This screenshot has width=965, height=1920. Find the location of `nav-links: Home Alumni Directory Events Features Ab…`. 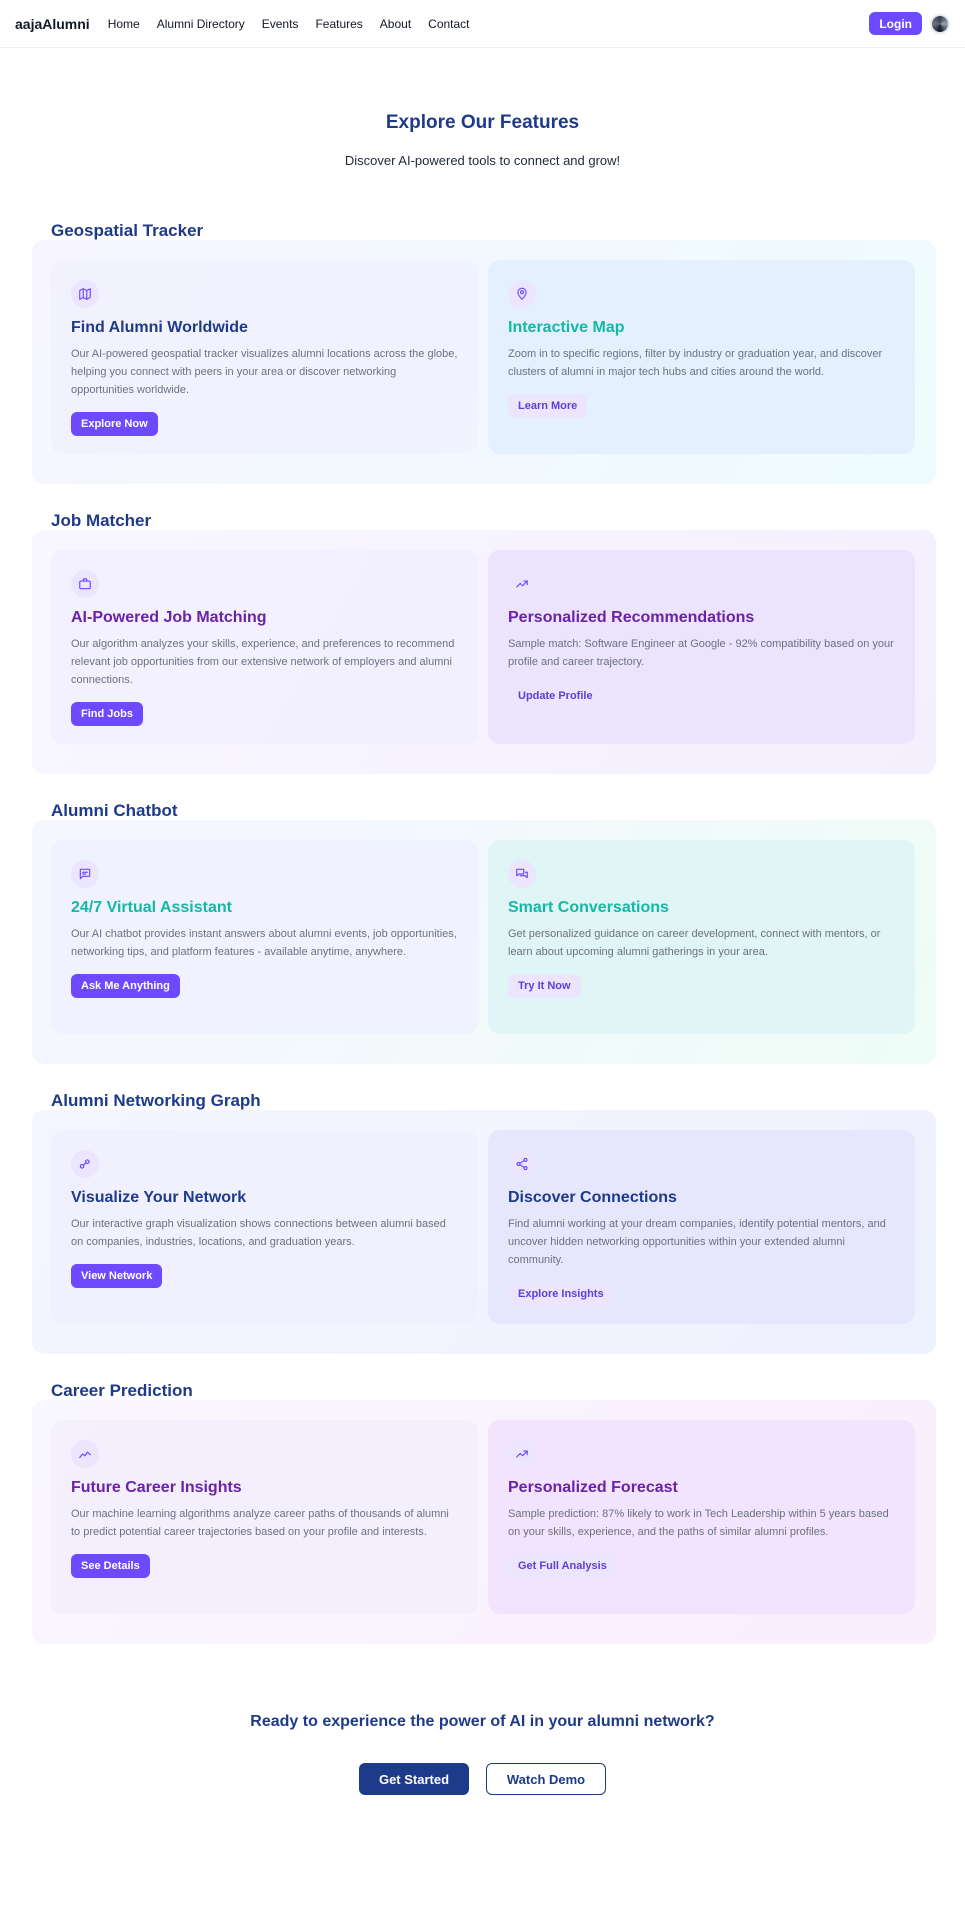

nav-links: Home Alumni Directory Events Features Ab… is located at coordinates (289, 24).